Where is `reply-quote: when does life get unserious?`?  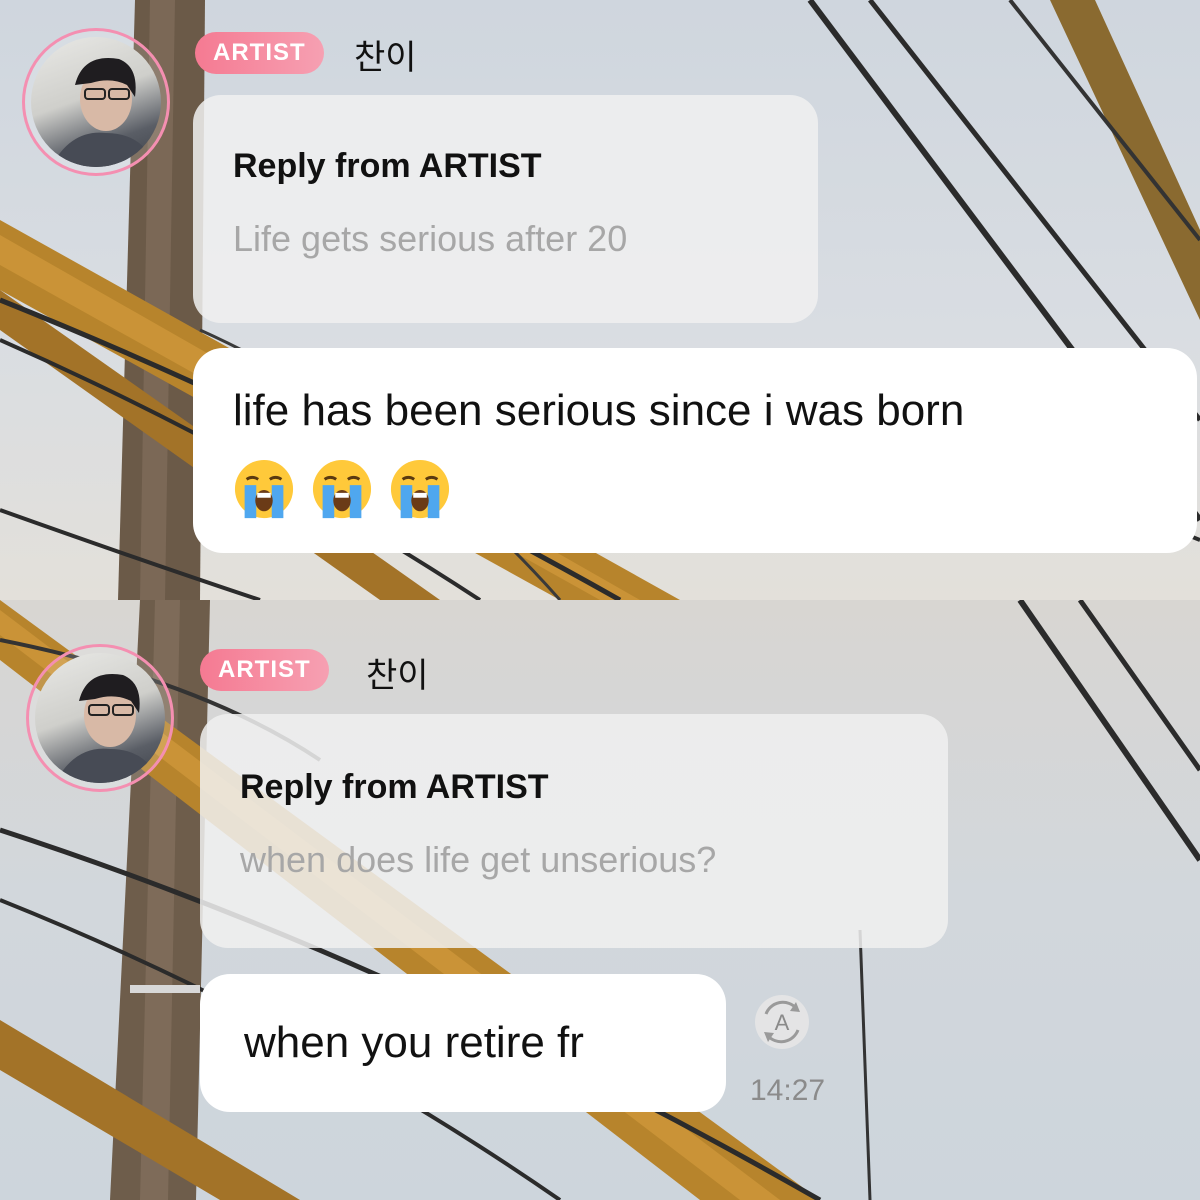 reply-quote: when does life get unserious? is located at coordinates (478, 859).